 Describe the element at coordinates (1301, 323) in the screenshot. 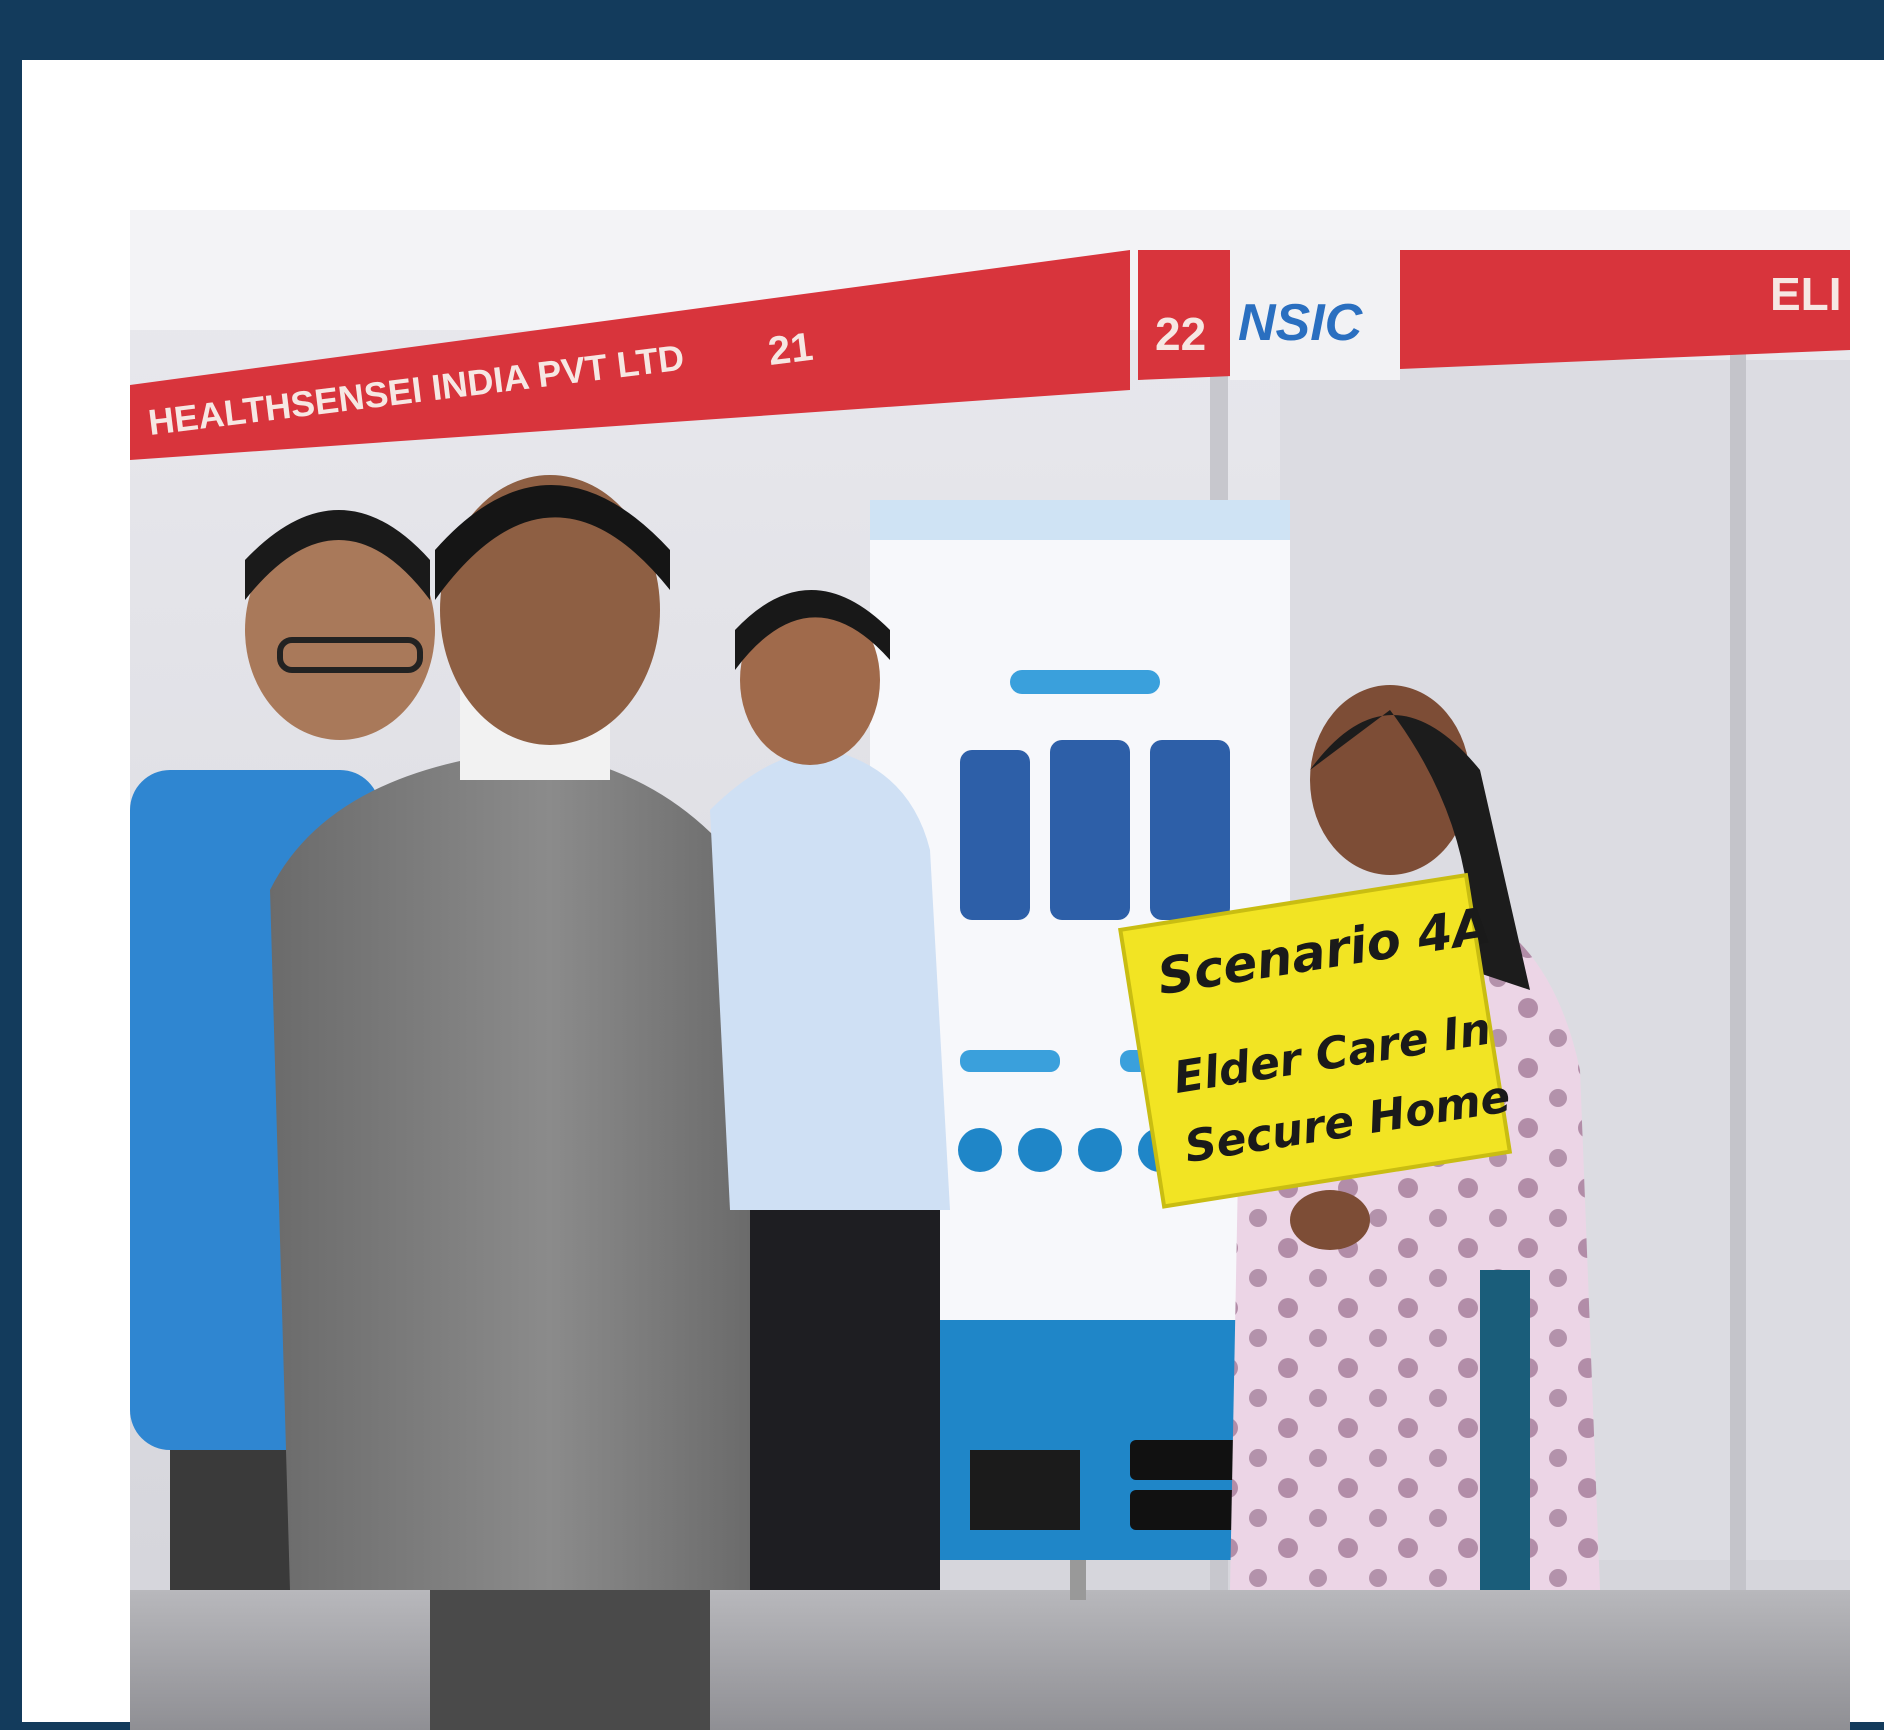

I see `nsic-logo-text: NSIC` at that location.